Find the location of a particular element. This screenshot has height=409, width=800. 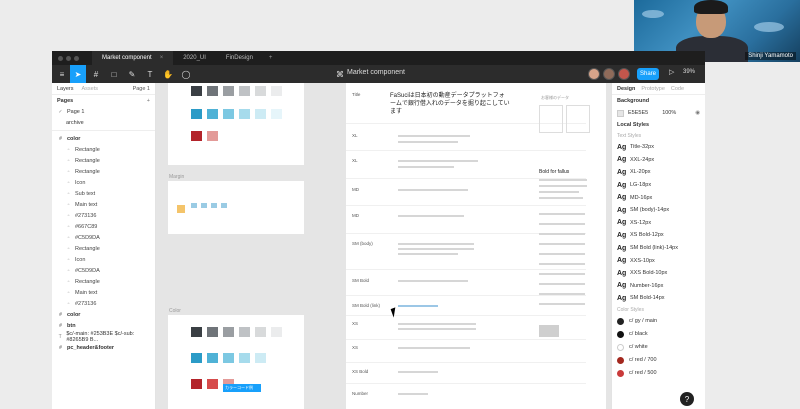

text-style-icon: Ag is located at coordinates (622, 248).